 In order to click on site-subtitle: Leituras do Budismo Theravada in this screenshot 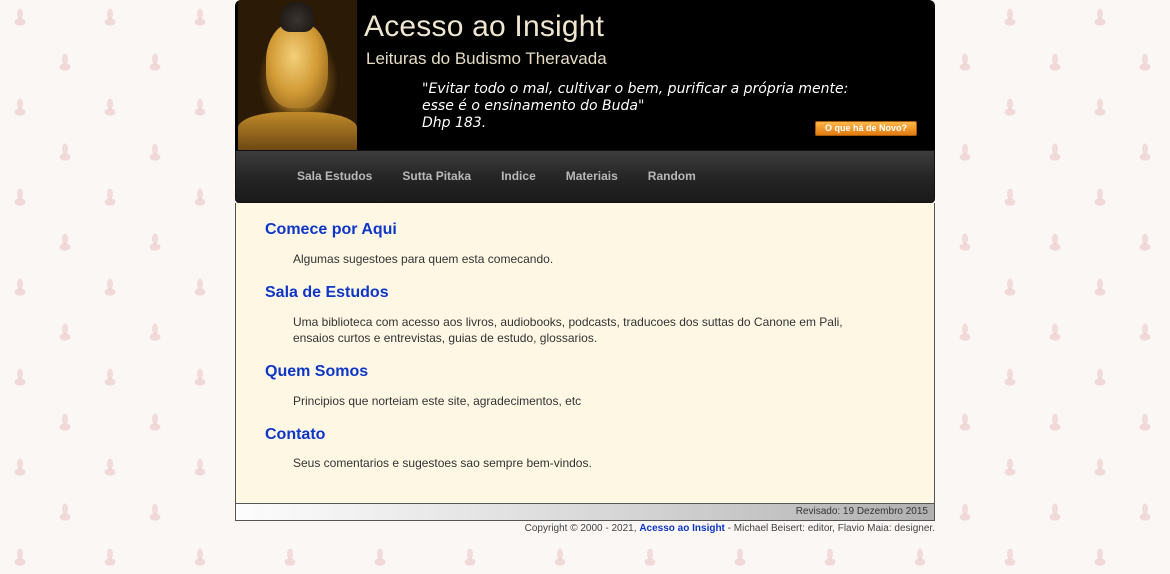, I will do `click(486, 58)`.